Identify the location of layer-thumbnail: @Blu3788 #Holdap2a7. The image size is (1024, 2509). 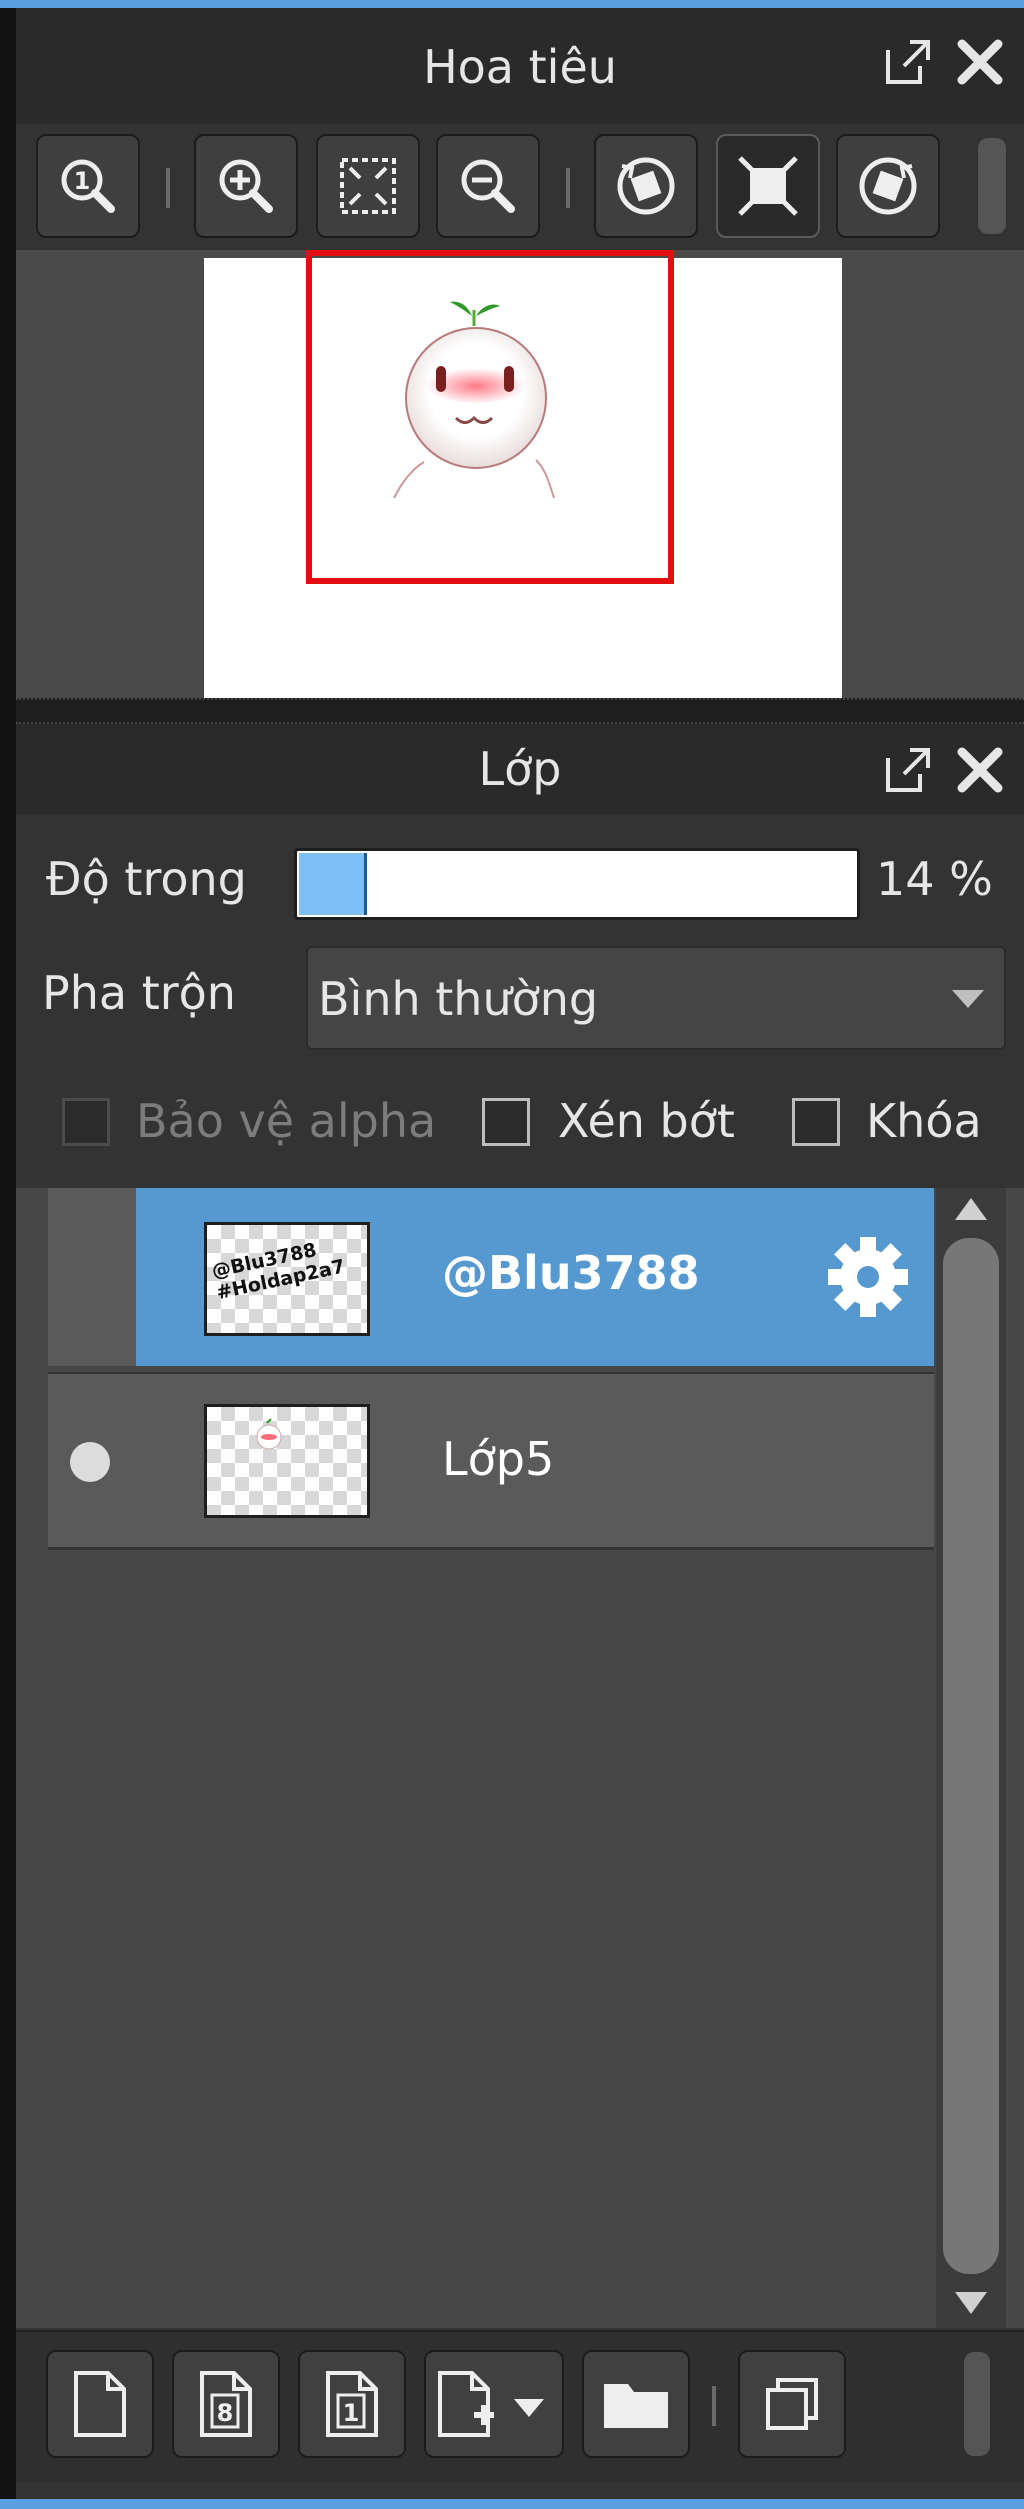
(287, 1279).